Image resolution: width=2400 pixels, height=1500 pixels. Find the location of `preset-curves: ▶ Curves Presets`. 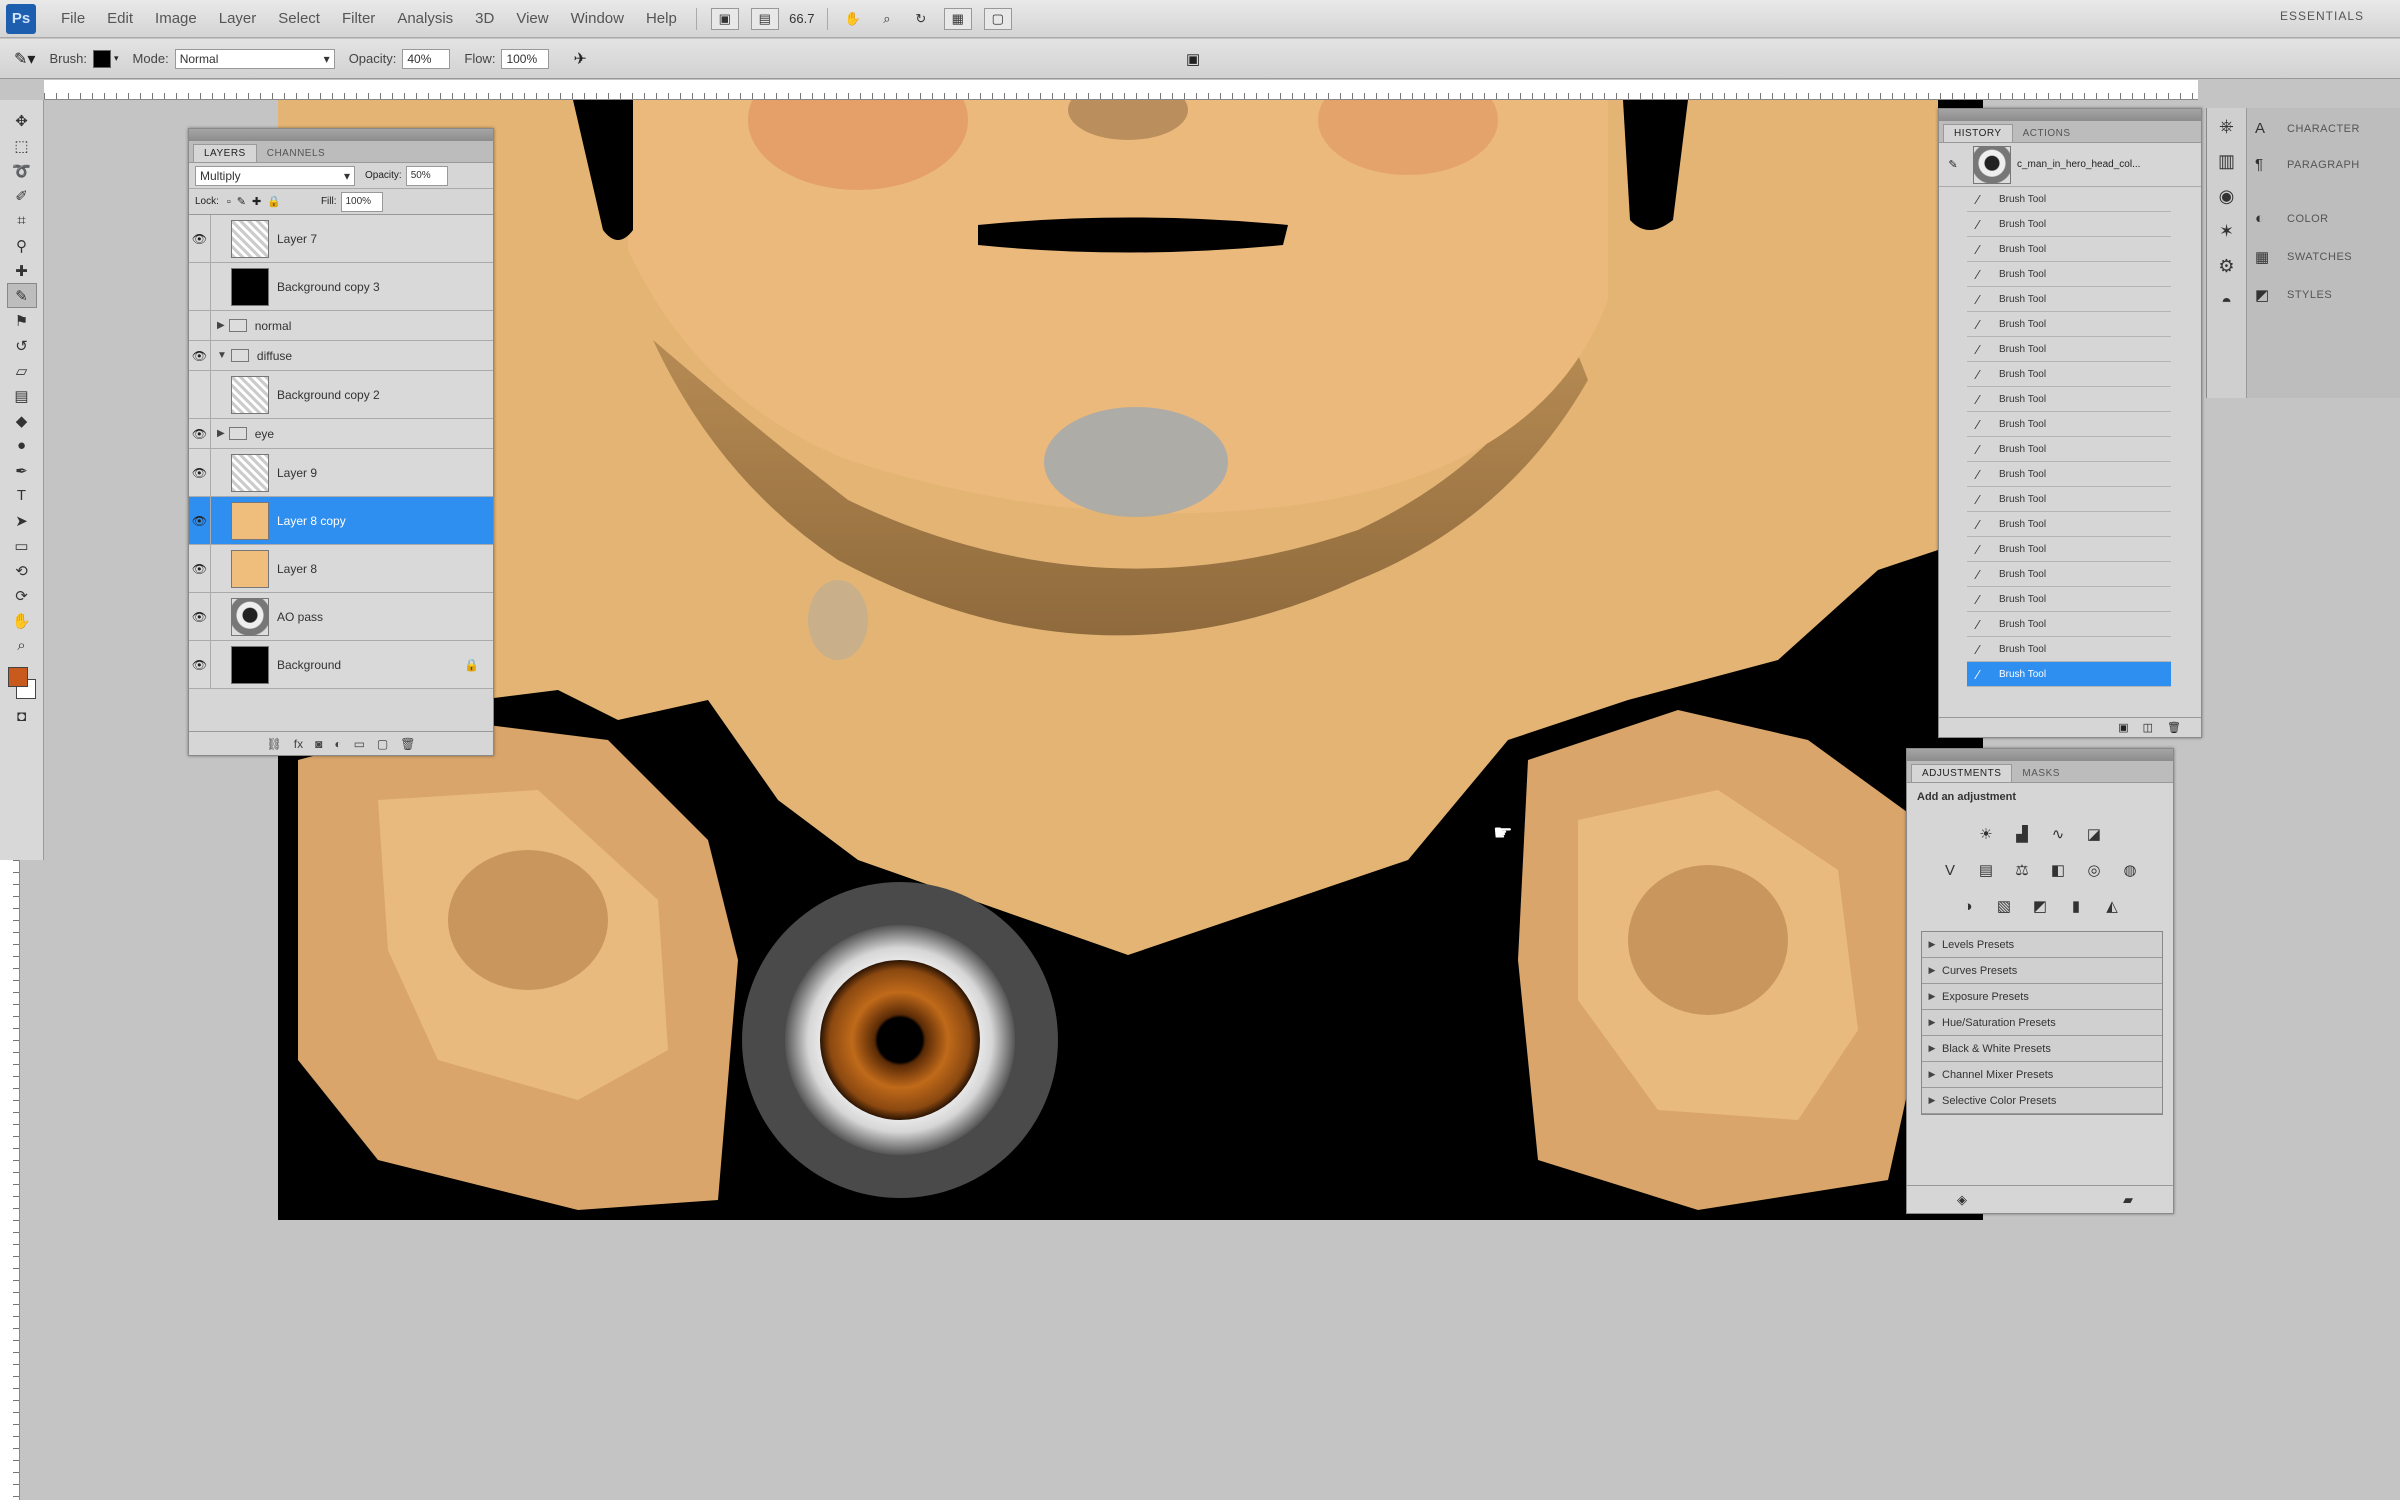

preset-curves: ▶ Curves Presets is located at coordinates (2042, 971).